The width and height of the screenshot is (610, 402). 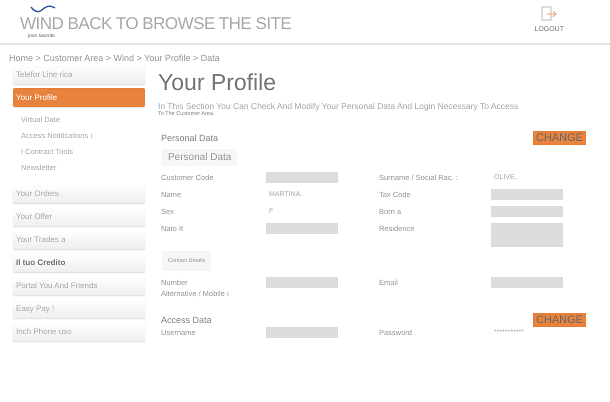 What do you see at coordinates (79, 239) in the screenshot?
I see `sidebar-item: Your Trades a` at bounding box center [79, 239].